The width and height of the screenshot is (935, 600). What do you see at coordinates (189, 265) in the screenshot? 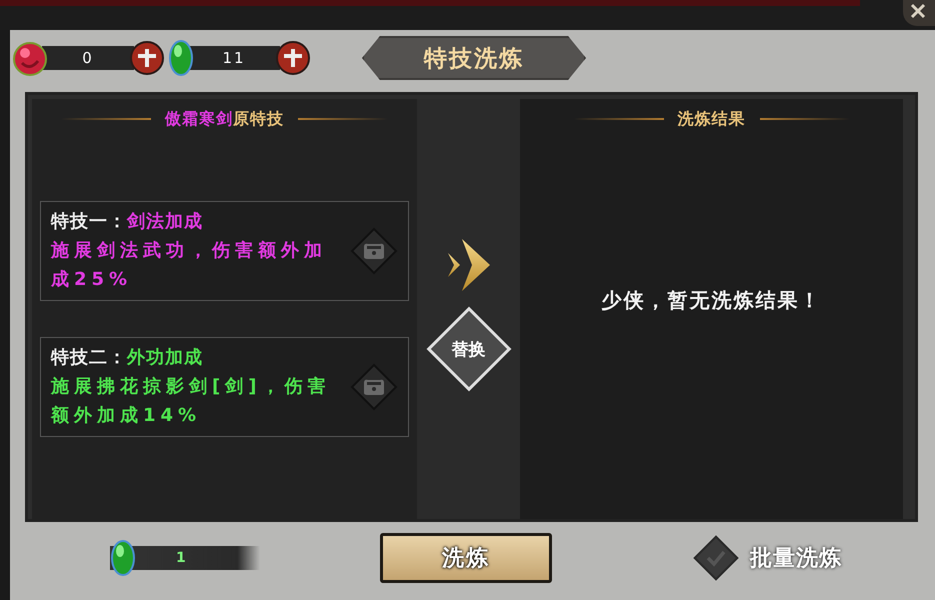
I see `skill-description: 施展剑法武功，伤害额外加成25%` at bounding box center [189, 265].